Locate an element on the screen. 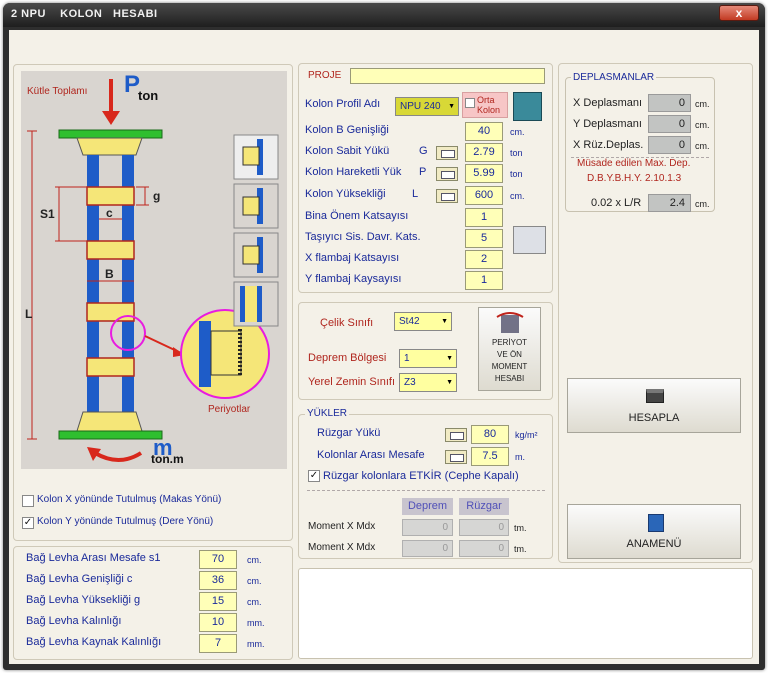 Image resolution: width=768 pixels, height=673 pixels. plate-weld-input: 7 is located at coordinates (218, 643).